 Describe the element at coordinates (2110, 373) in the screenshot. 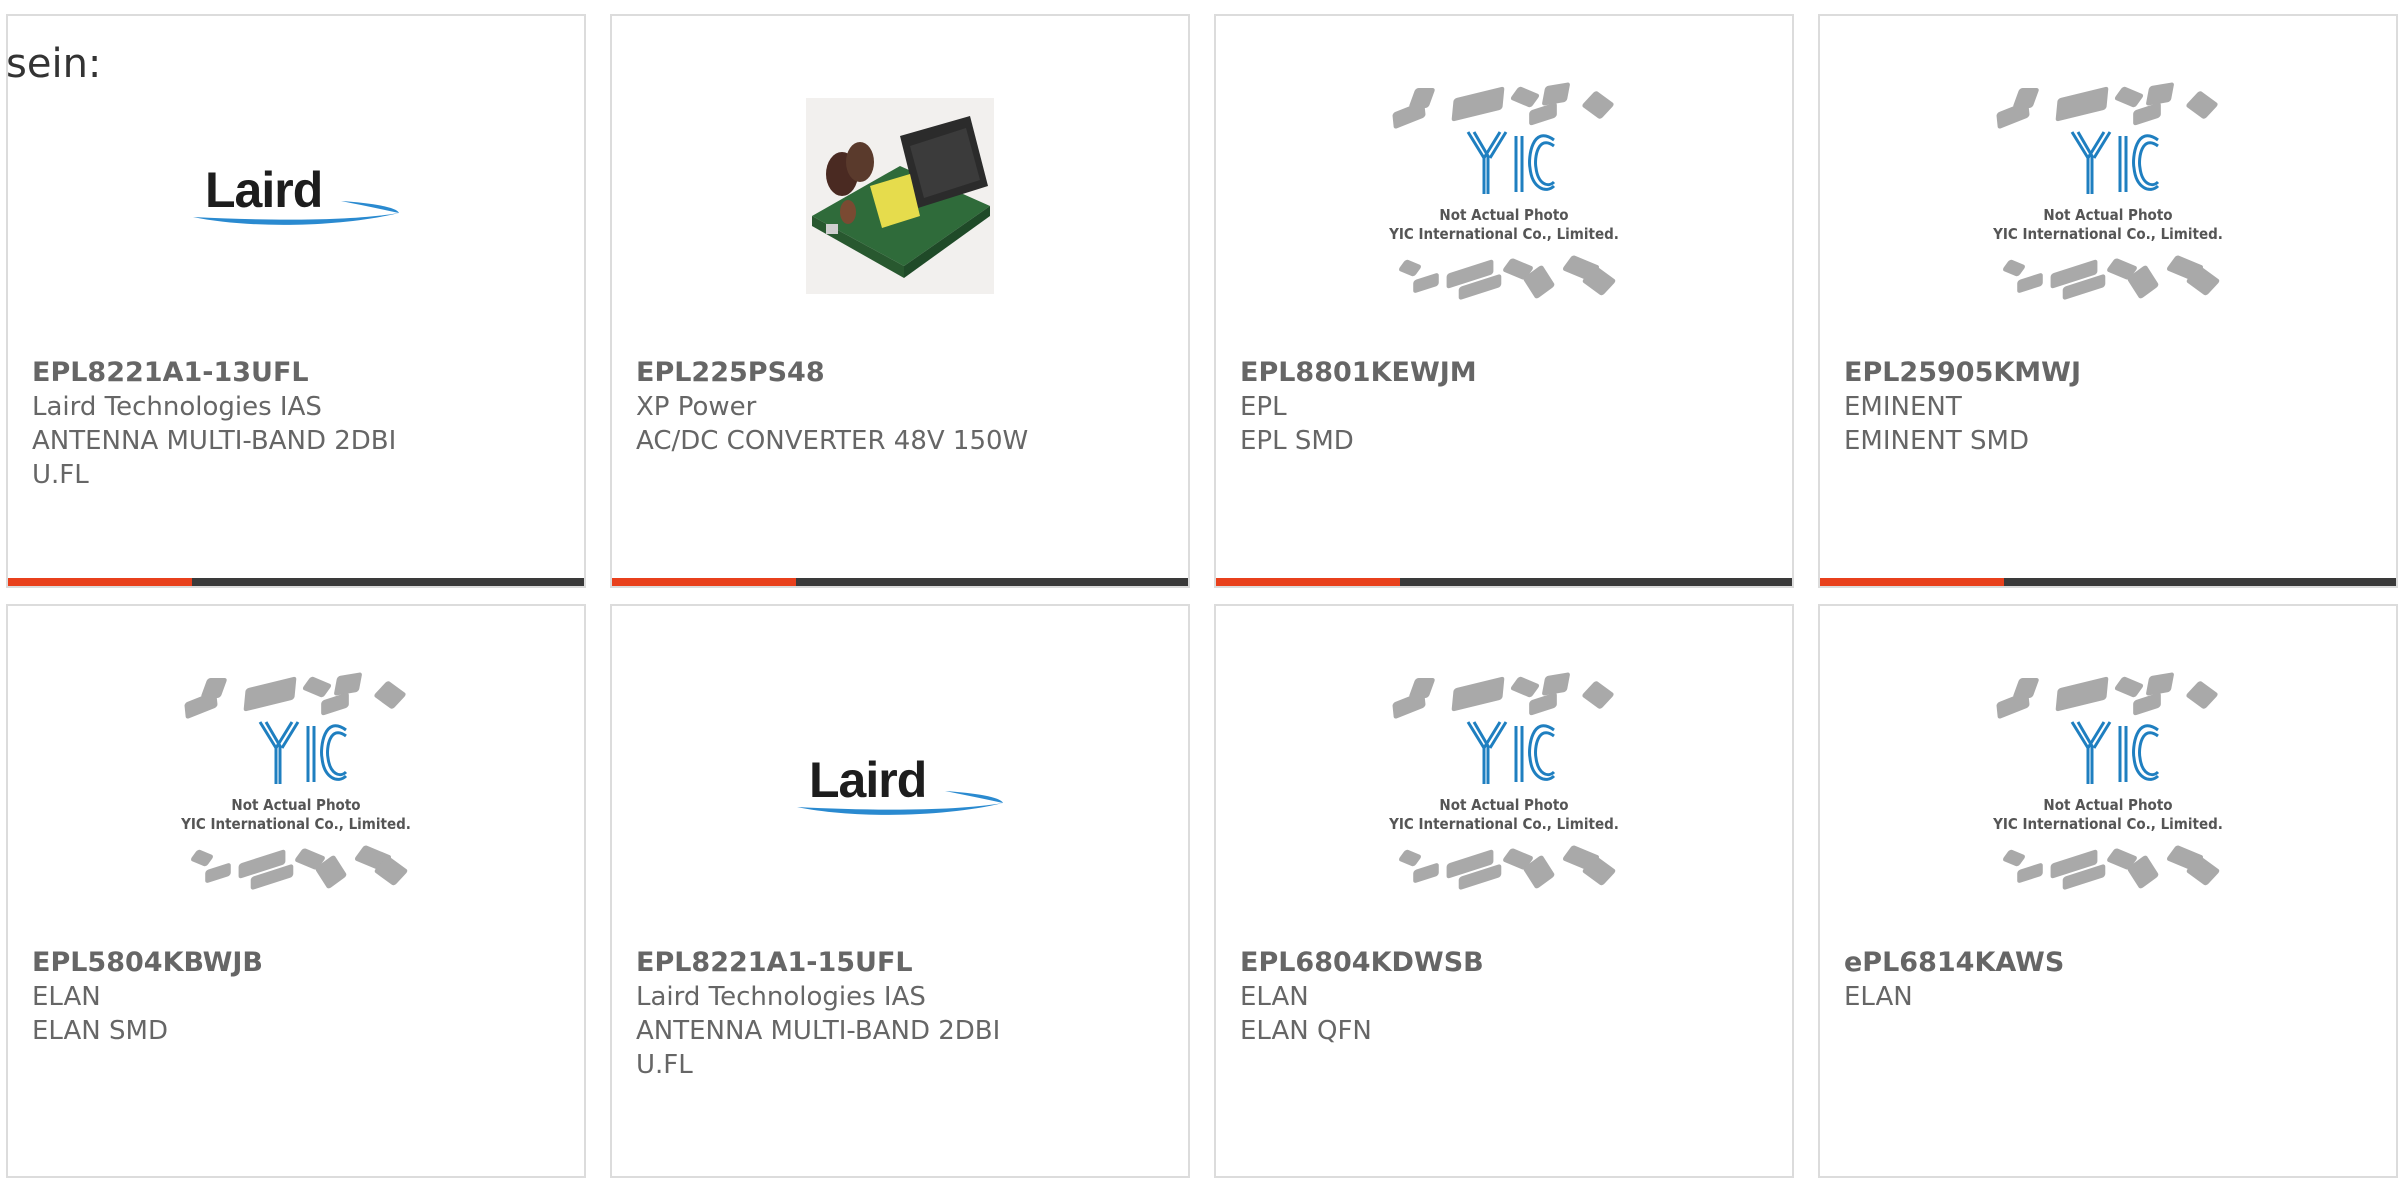

I see `part-number-link: EPL25905KMWJ` at that location.